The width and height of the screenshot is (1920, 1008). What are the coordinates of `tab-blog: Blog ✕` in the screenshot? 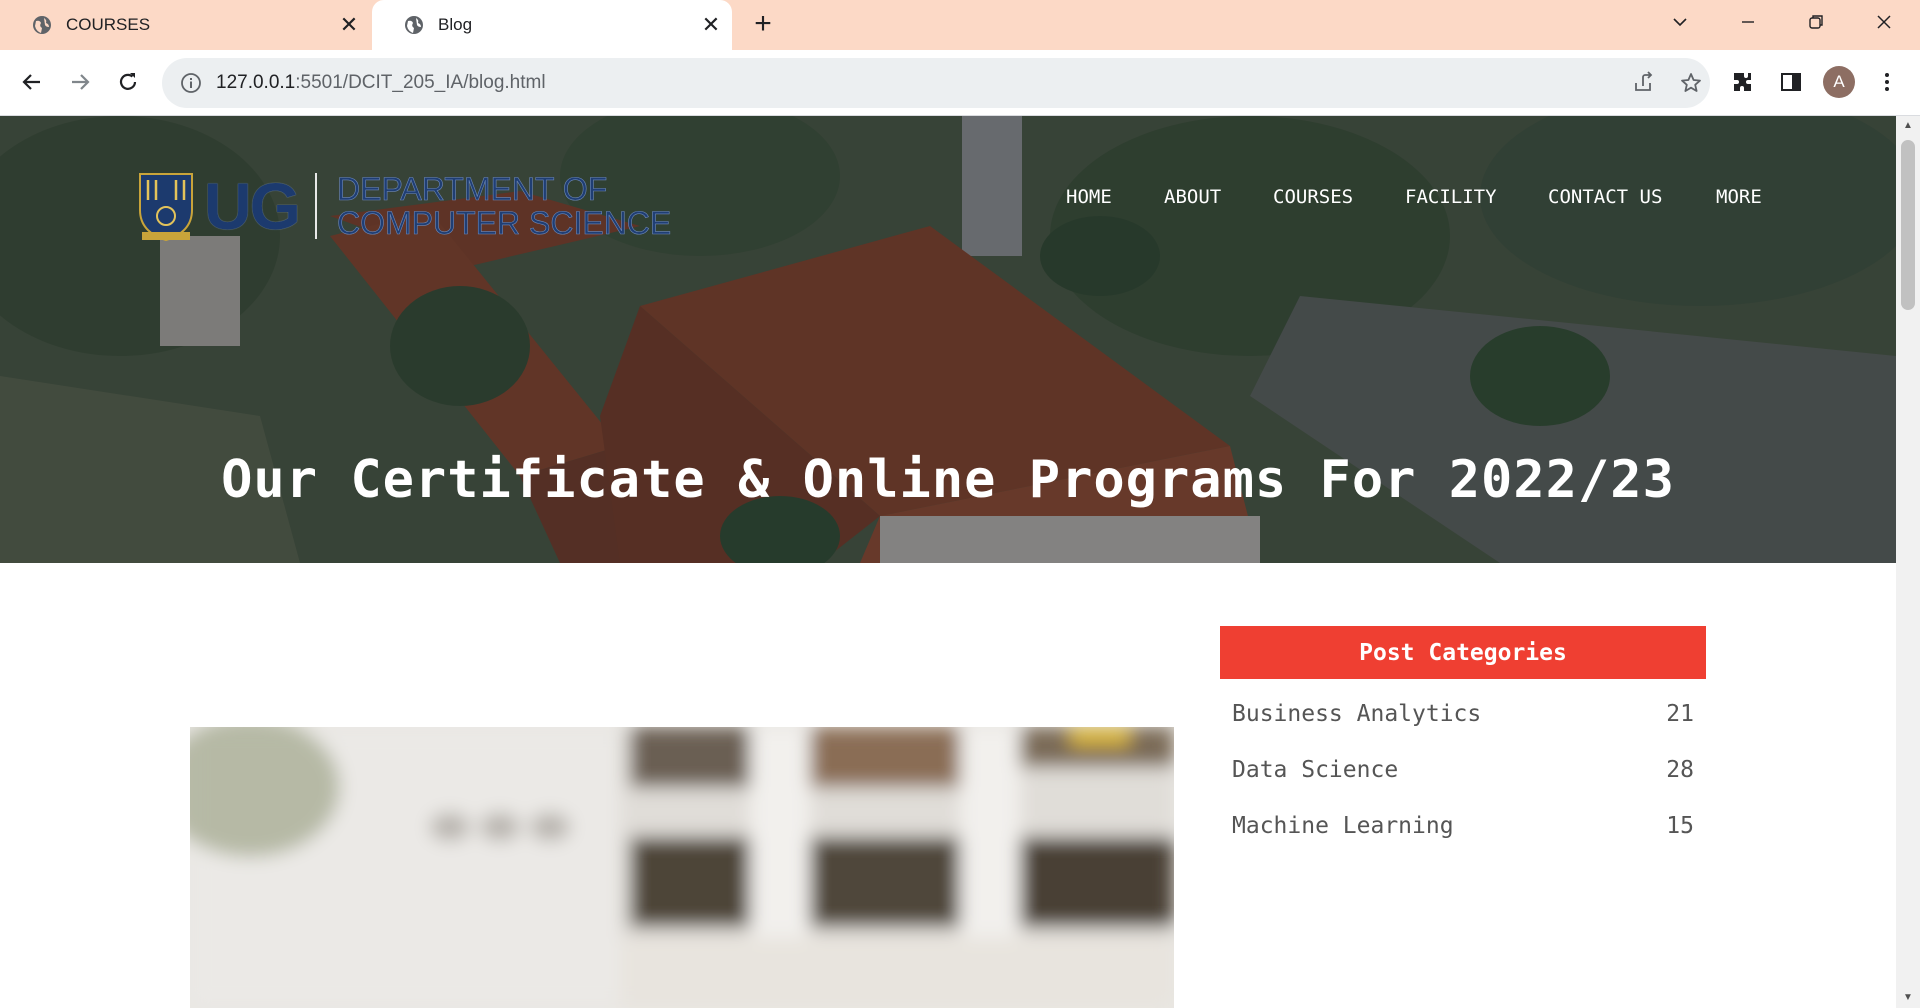 It's located at (552, 25).